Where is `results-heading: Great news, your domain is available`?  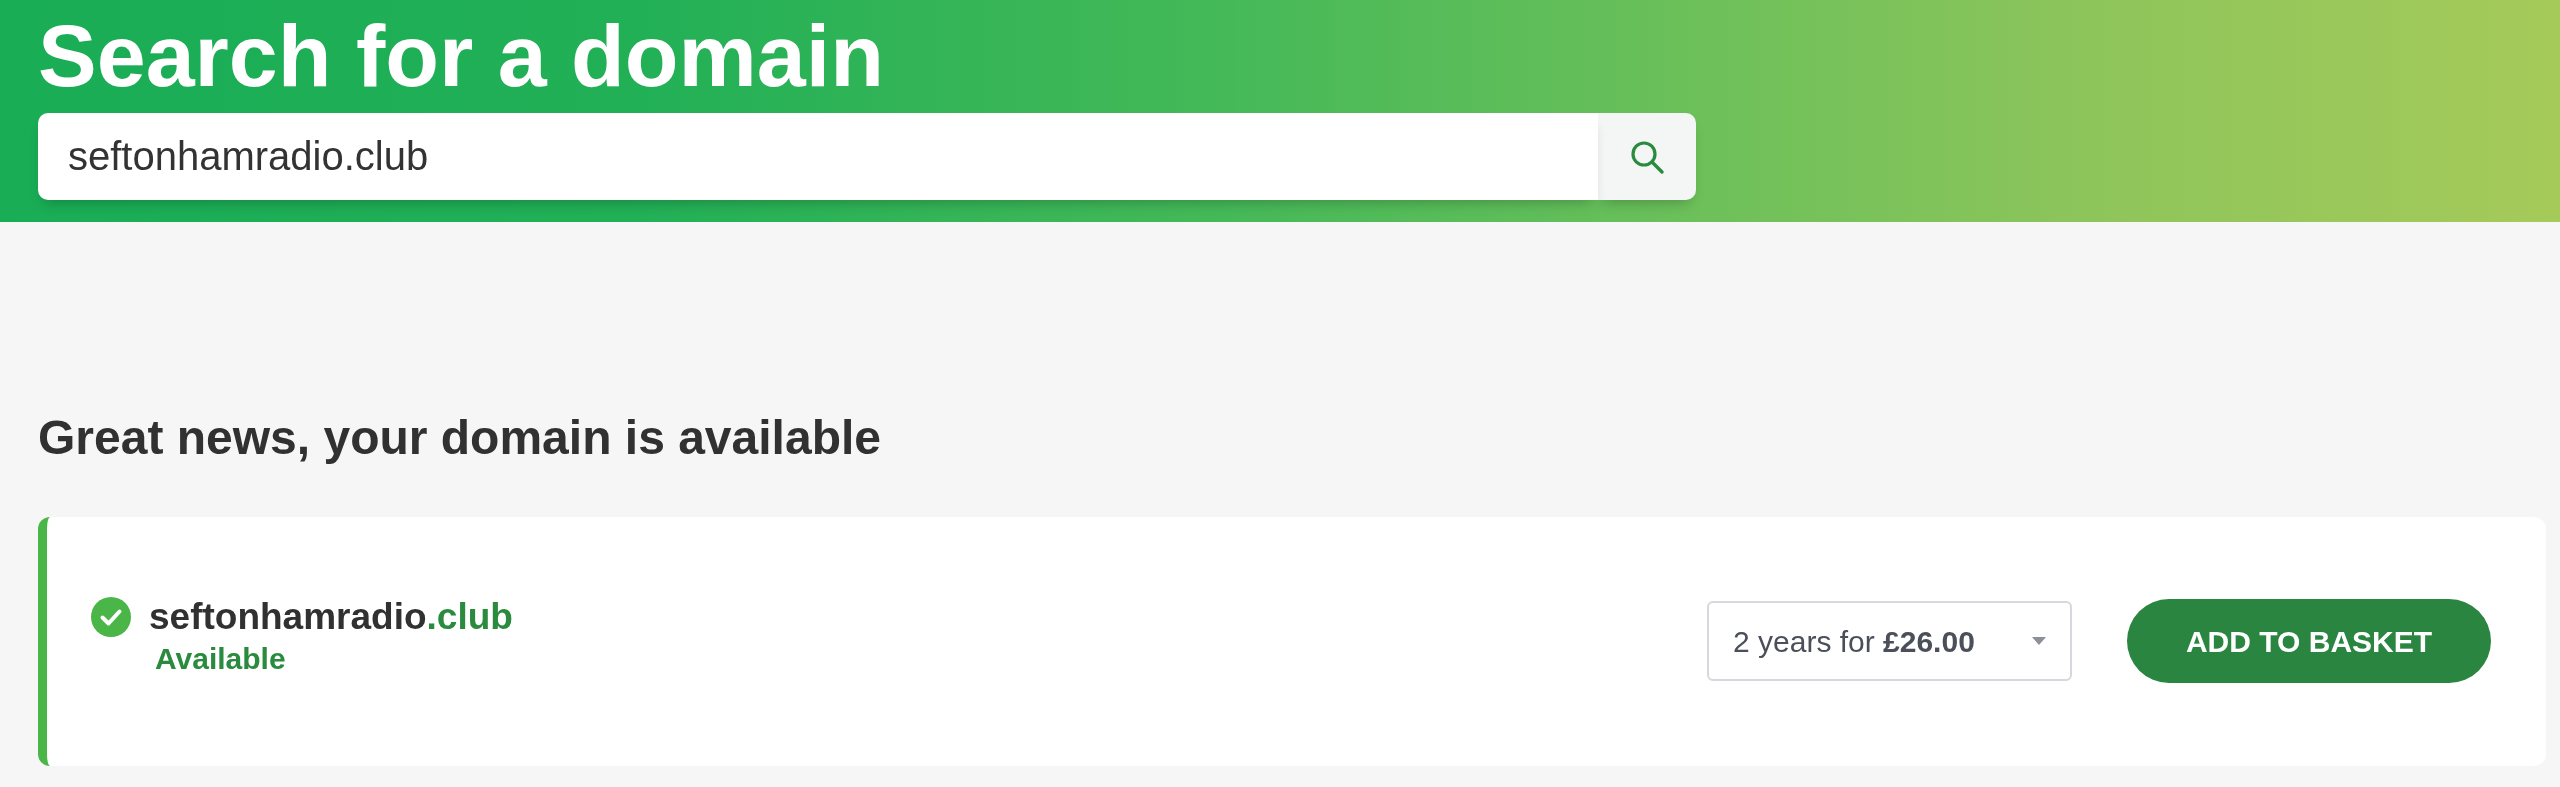
results-heading: Great news, your domain is available is located at coordinates (460, 438).